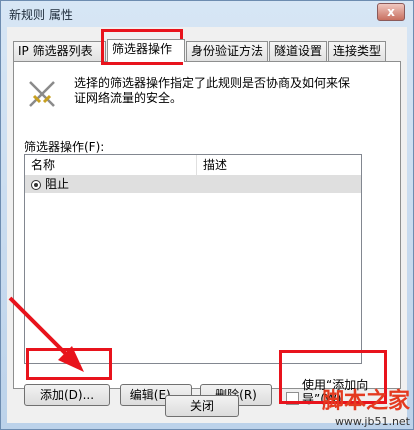 The image size is (414, 430). I want to click on tab-connection-type: 连接类型, so click(357, 51).